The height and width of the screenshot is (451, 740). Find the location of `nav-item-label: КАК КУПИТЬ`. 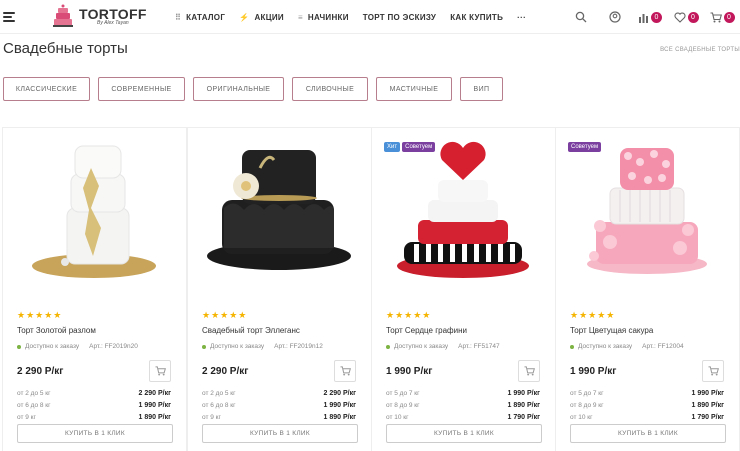

nav-item-label: КАК КУПИТЬ is located at coordinates (477, 17).